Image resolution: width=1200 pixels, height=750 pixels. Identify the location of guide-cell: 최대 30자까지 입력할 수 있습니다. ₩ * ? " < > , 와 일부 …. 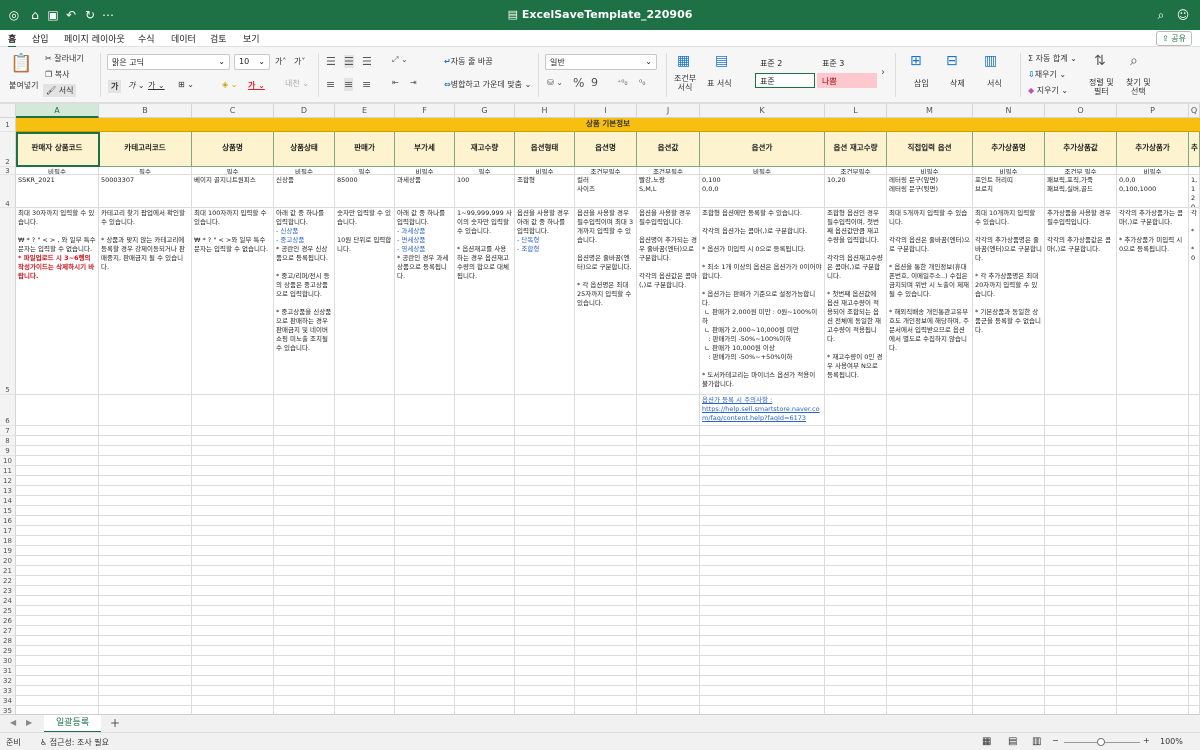
(57, 301).